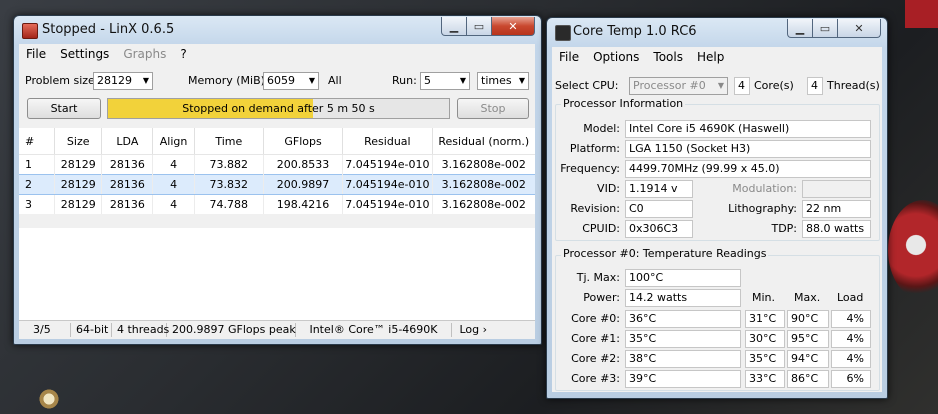 This screenshot has height=414, width=938. Describe the element at coordinates (37, 184) in the screenshot. I see `table-cell: 2` at that location.